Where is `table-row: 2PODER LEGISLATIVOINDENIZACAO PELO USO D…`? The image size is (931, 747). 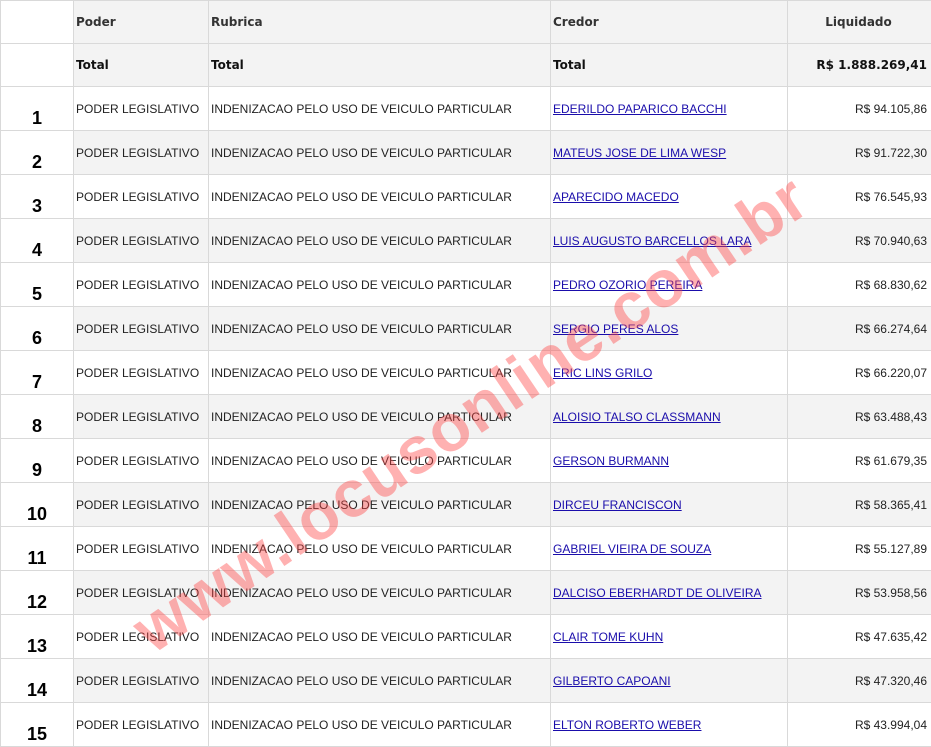 table-row: 2PODER LEGISLATIVOINDENIZACAO PELO USO D… is located at coordinates (466, 153).